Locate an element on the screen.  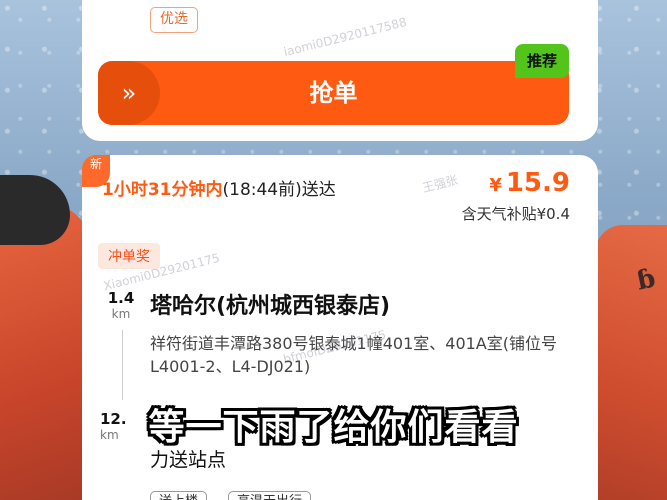
delivery-time: 1小时31分钟内(18:44前)送达 is located at coordinates (219, 187).